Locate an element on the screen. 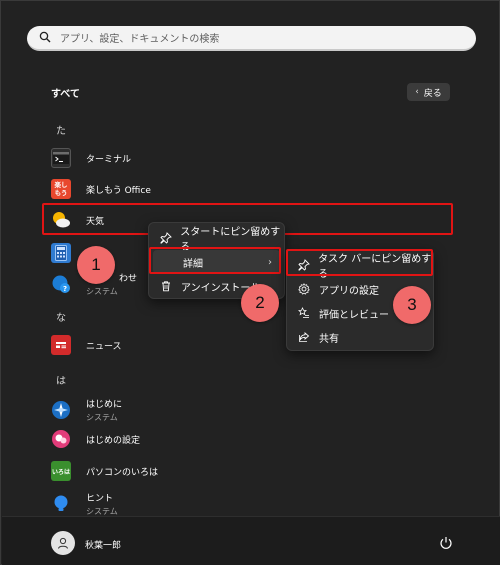  menu-item-label: 評価とレビュー is located at coordinates (354, 315).